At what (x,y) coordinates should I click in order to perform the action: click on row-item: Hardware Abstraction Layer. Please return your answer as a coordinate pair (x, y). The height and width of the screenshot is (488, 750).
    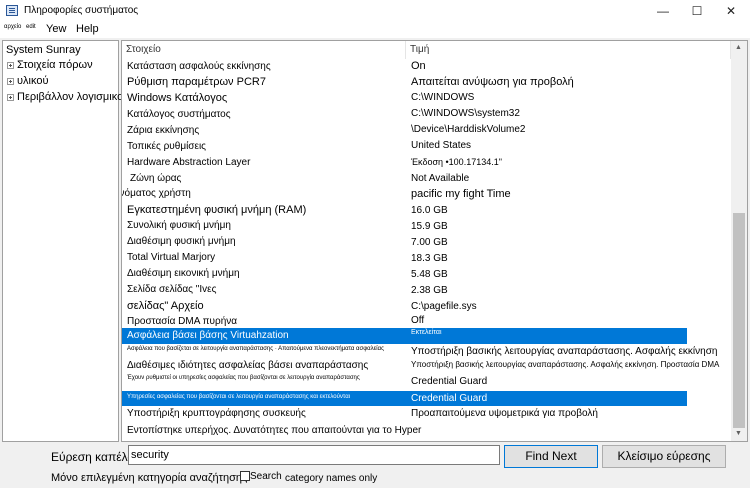
    Looking at the image, I should click on (189, 162).